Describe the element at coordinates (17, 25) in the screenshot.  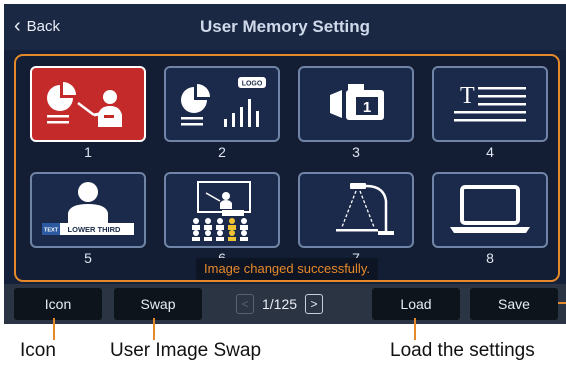
I see `chevron-left-icon: ‹` at that location.